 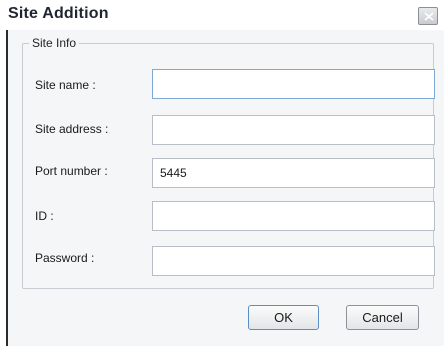 I want to click on password-label: Password :, so click(x=65, y=258).